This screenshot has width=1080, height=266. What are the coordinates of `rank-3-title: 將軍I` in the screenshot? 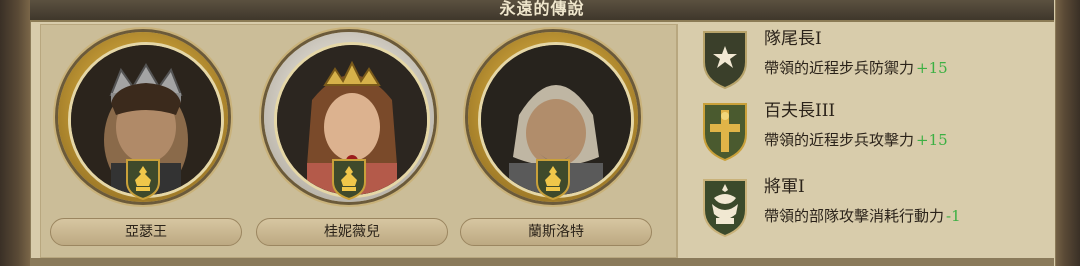 It's located at (784, 187).